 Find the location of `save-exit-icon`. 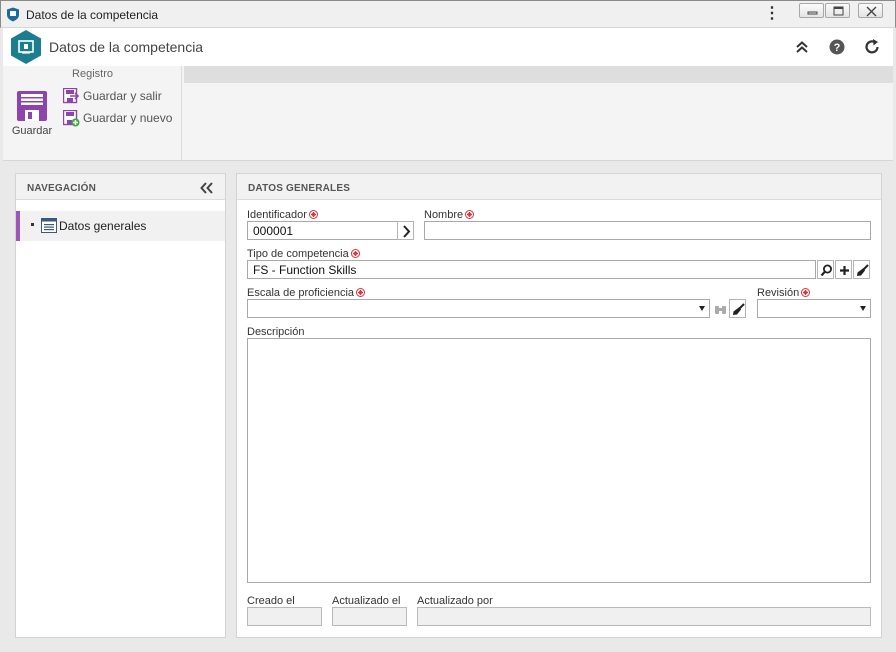

save-exit-icon is located at coordinates (71, 96).